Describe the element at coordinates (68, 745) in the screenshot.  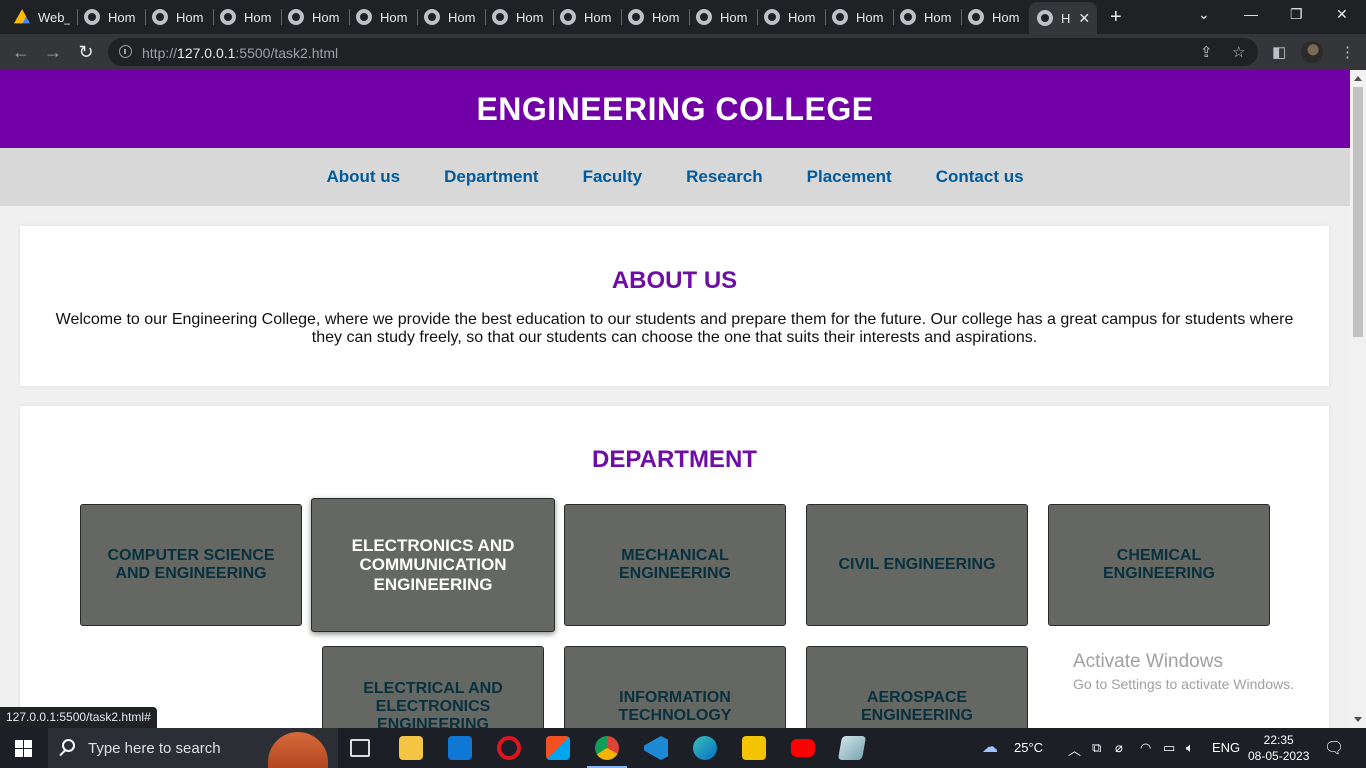
I see `search-icon` at that location.